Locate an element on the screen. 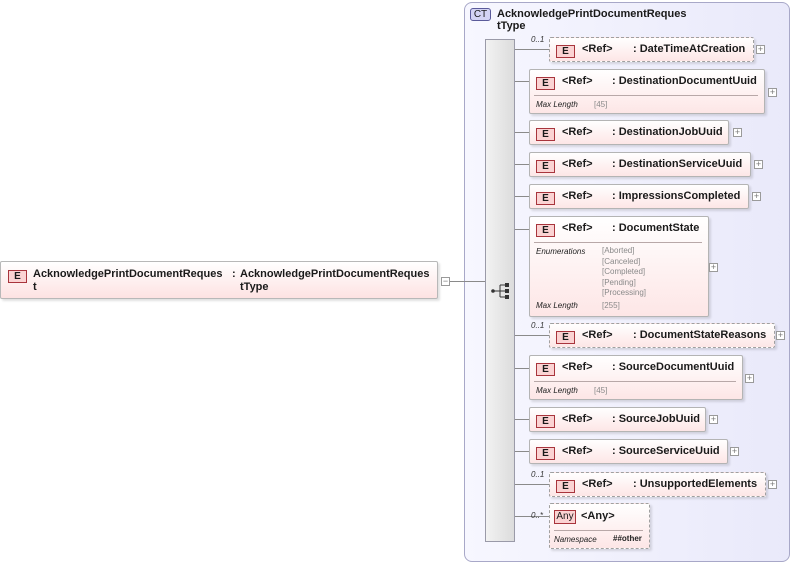  complex-type-title: AcknowledgePrintDocumentReques tType is located at coordinates (602, 20).